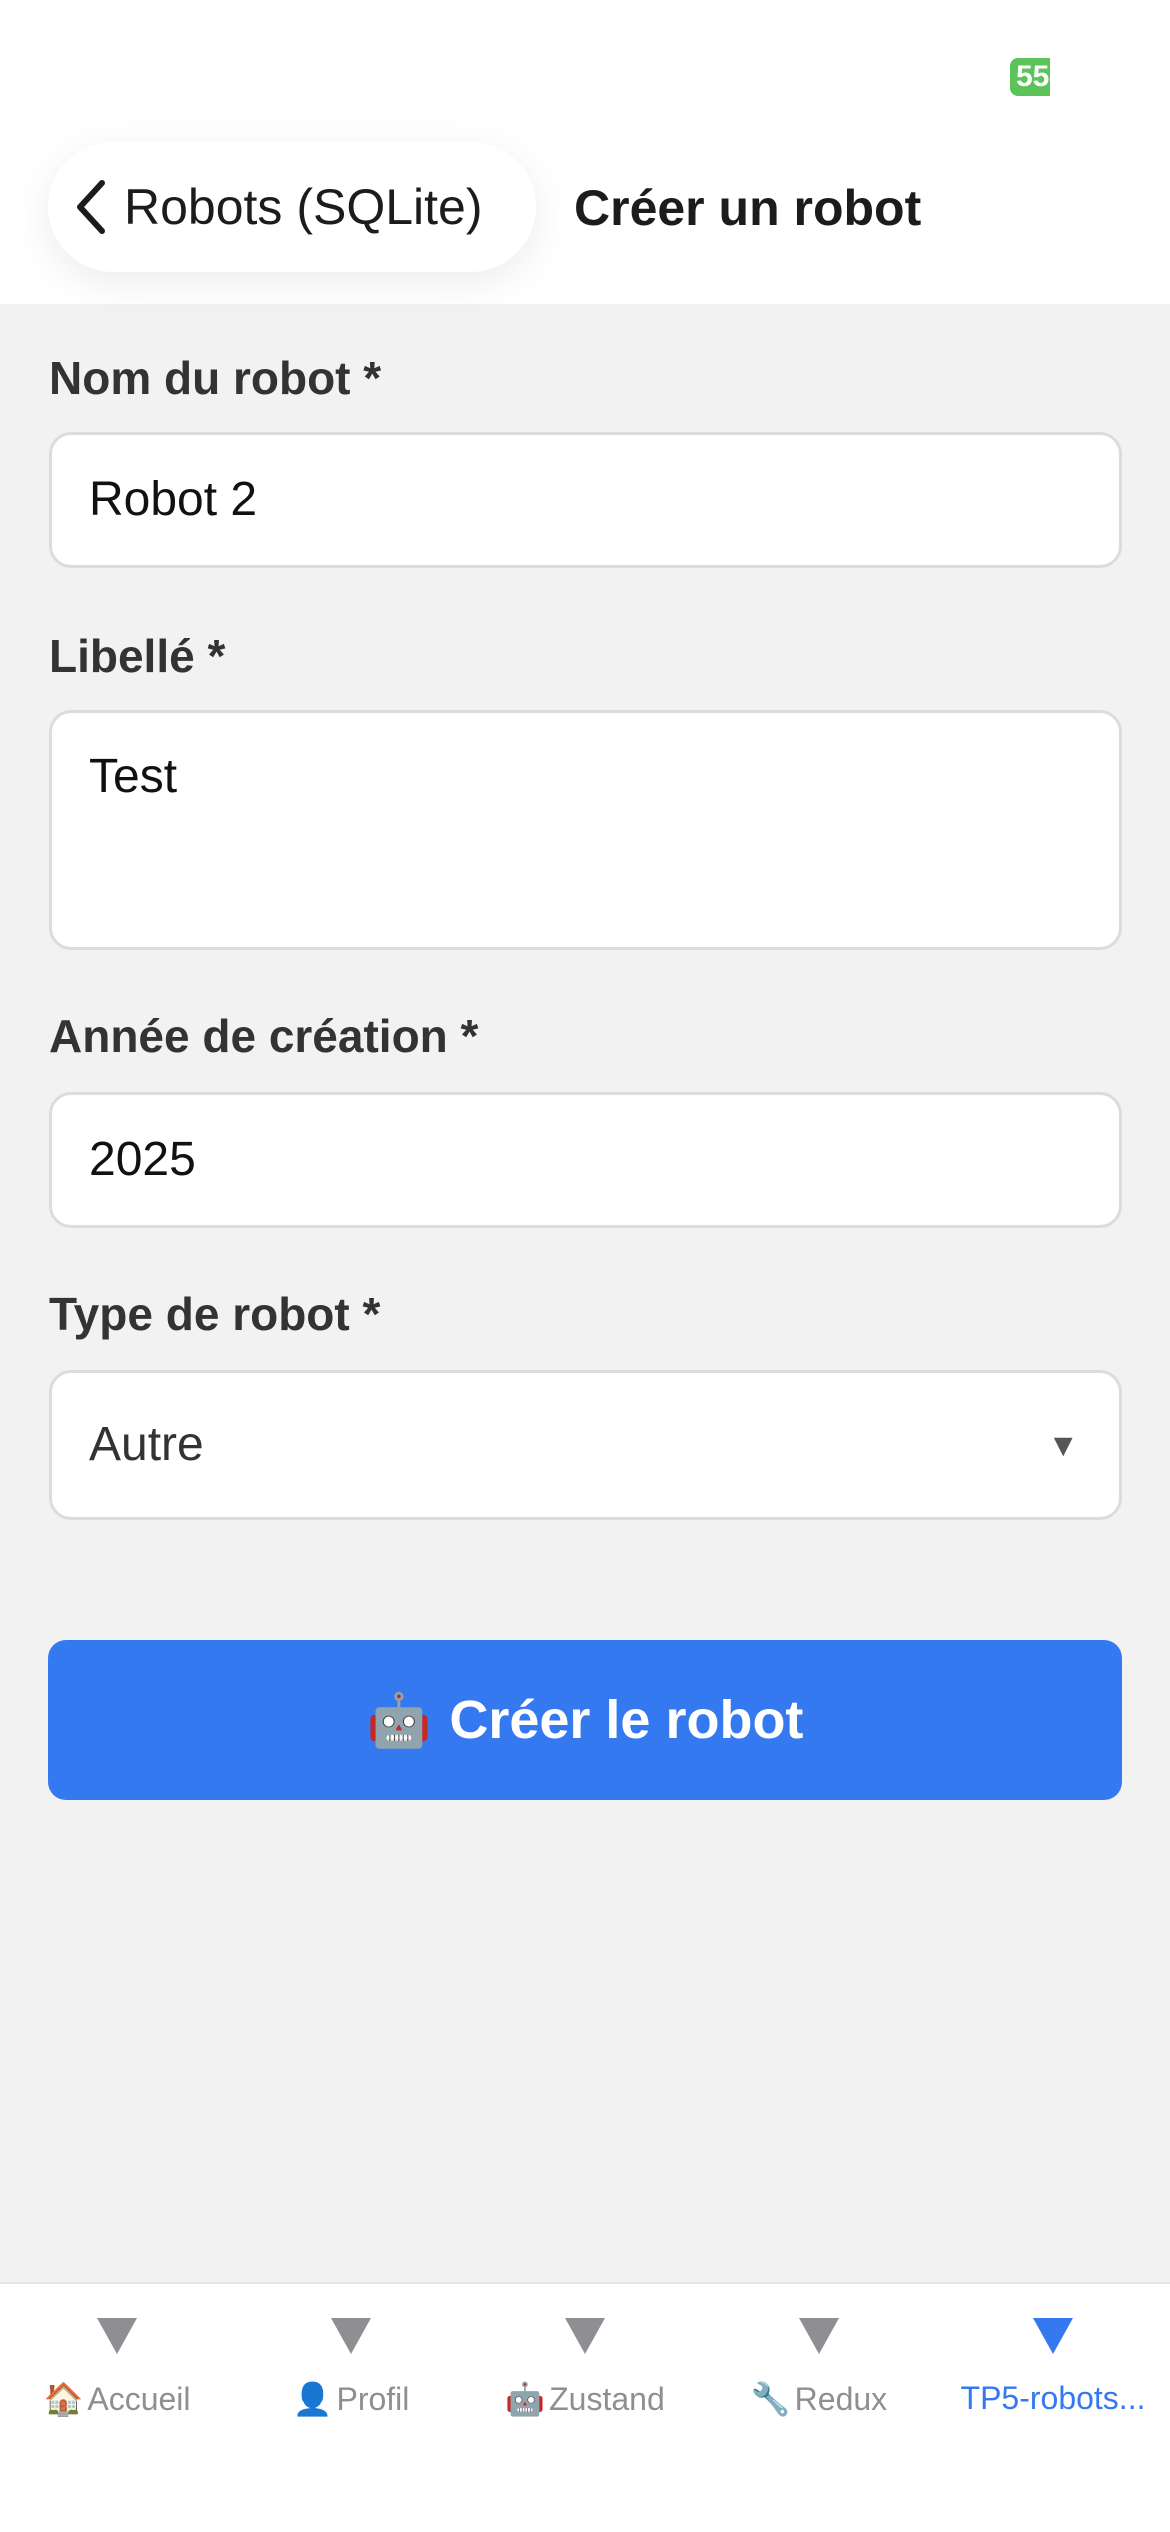 The height and width of the screenshot is (2532, 1170). What do you see at coordinates (585, 70) in the screenshot?
I see `status-bar: 55` at bounding box center [585, 70].